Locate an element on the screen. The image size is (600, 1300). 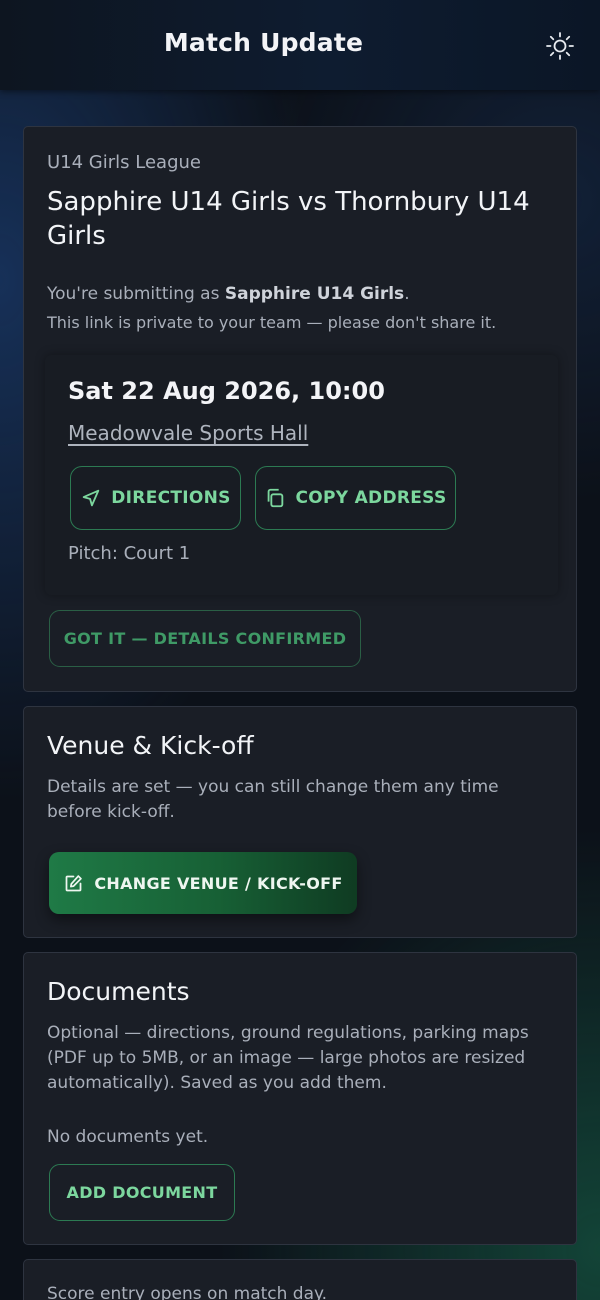
team-name: Sapphire U14 Girls is located at coordinates (314, 294).